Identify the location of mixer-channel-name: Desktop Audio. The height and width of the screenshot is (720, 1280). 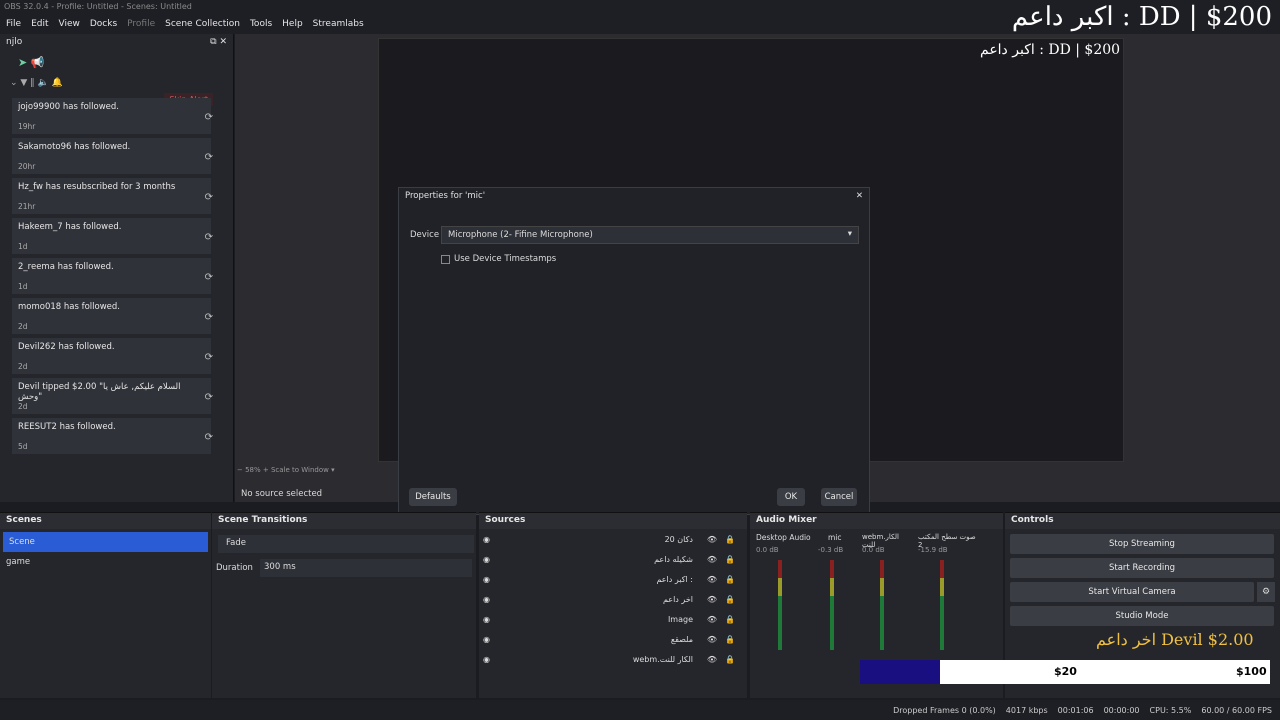
(783, 537).